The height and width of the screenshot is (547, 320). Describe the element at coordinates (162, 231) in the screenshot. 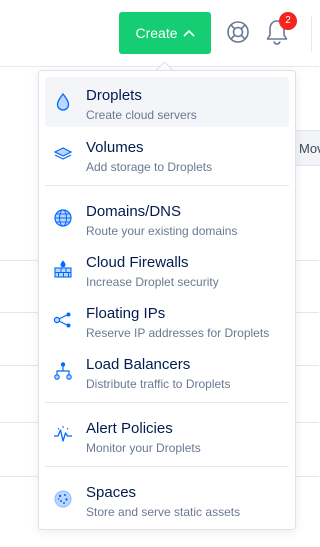

I see `menu-item-description: Route your existing domains` at that location.